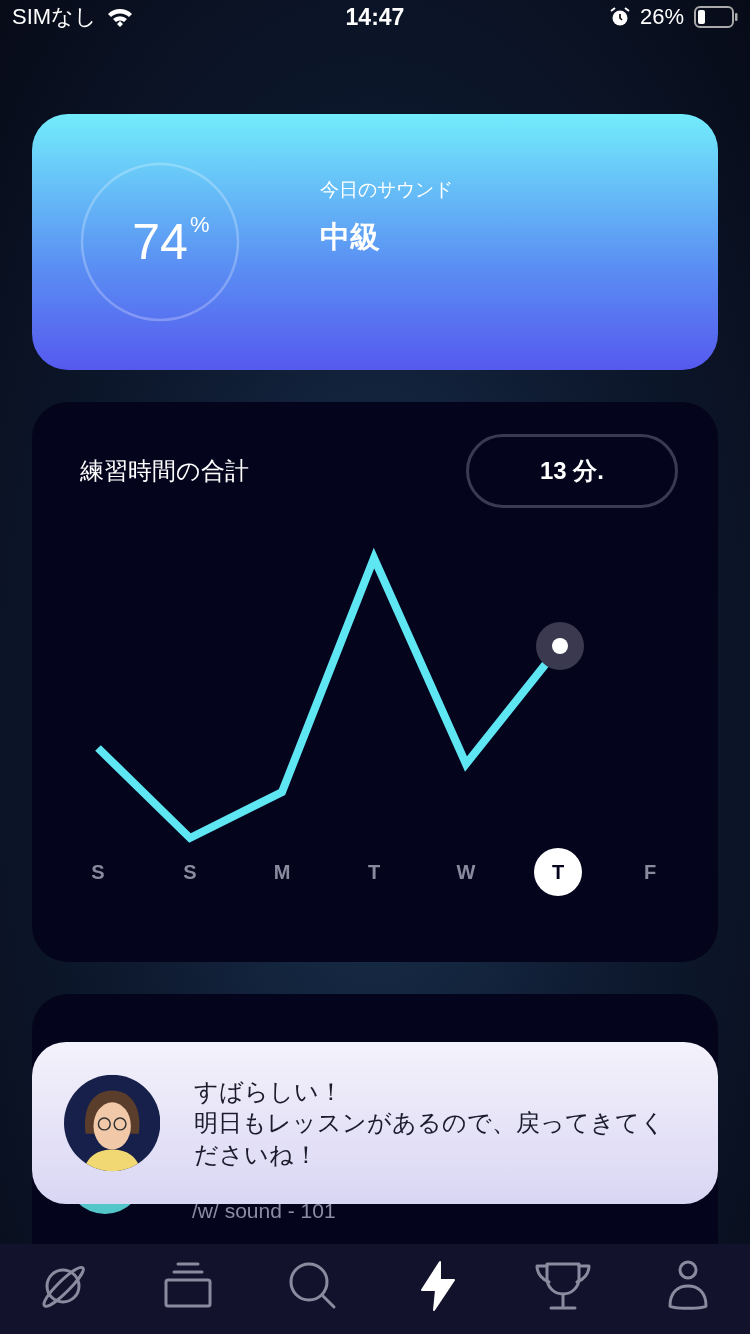  What do you see at coordinates (386, 189) in the screenshot?
I see `sound-label: 今日のサウンド` at bounding box center [386, 189].